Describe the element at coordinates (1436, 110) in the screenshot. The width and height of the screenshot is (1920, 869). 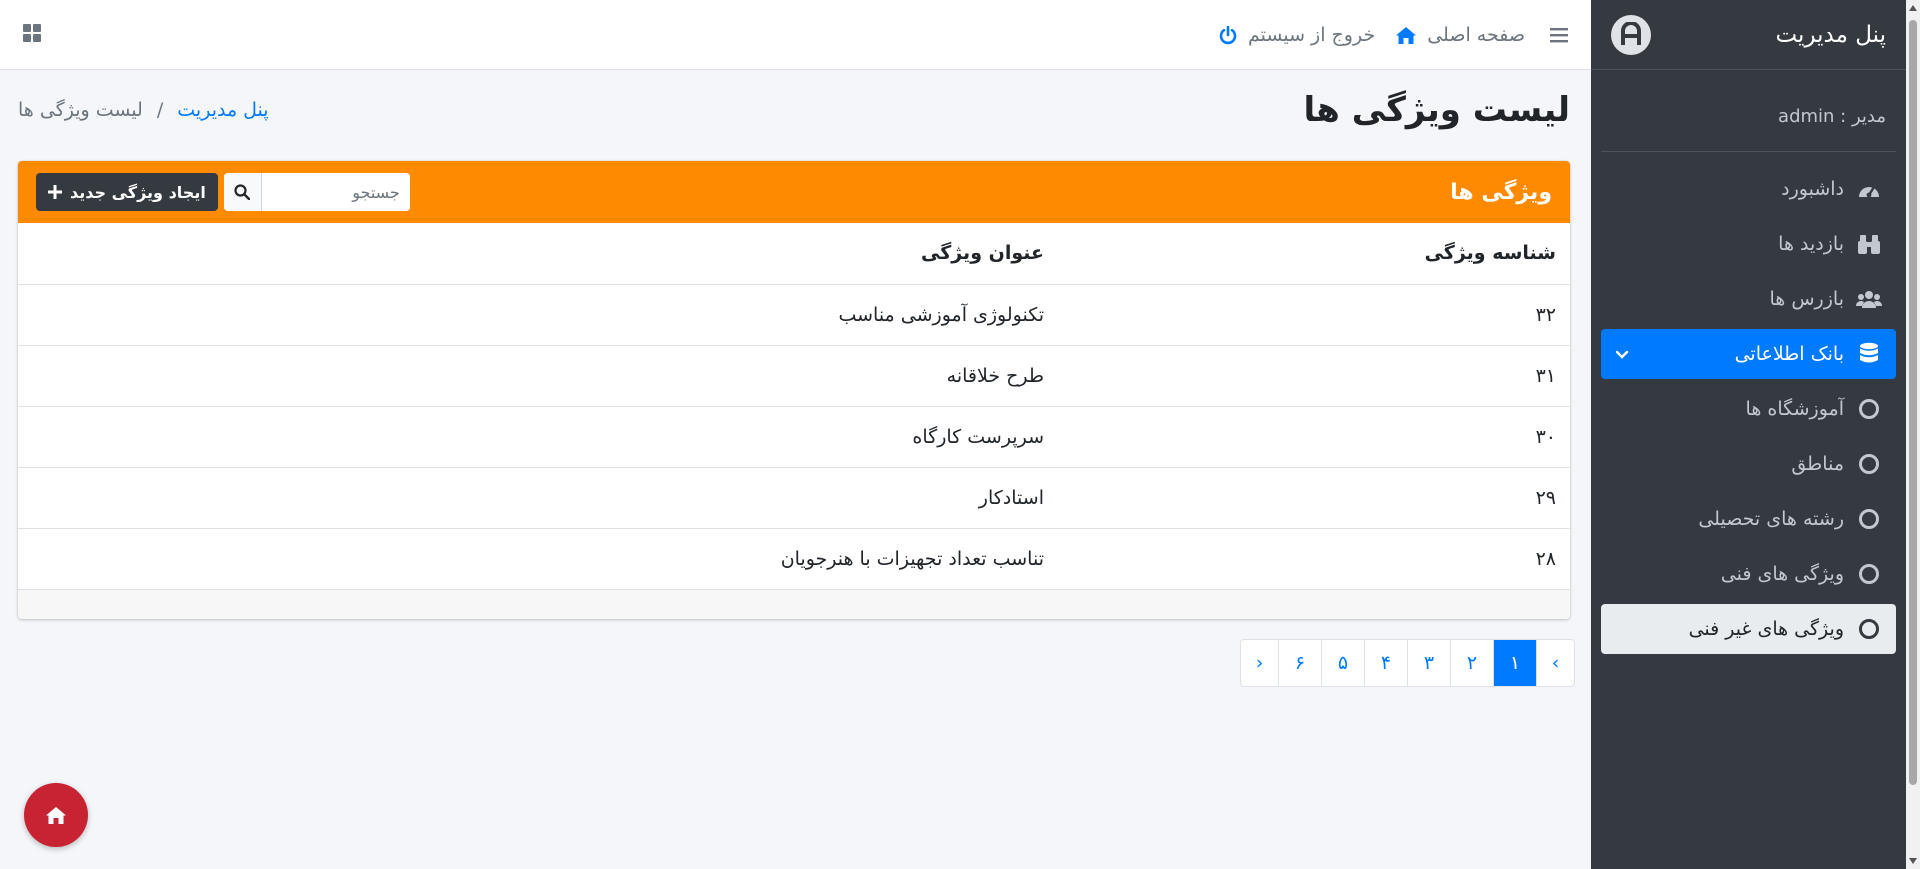
I see `page-title: لیست ویژگی ها` at that location.